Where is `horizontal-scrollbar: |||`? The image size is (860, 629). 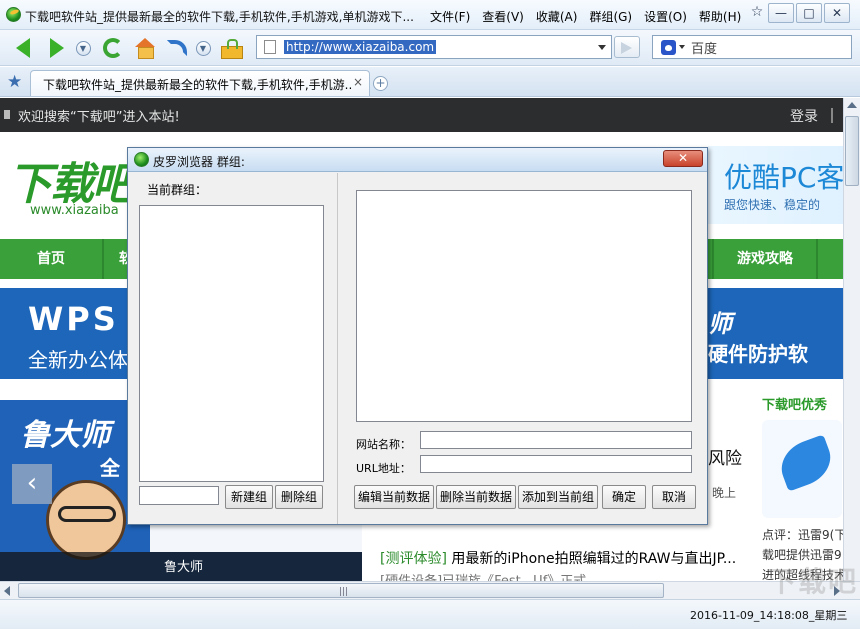
horizontal-scrollbar: ||| is located at coordinates (430, 590).